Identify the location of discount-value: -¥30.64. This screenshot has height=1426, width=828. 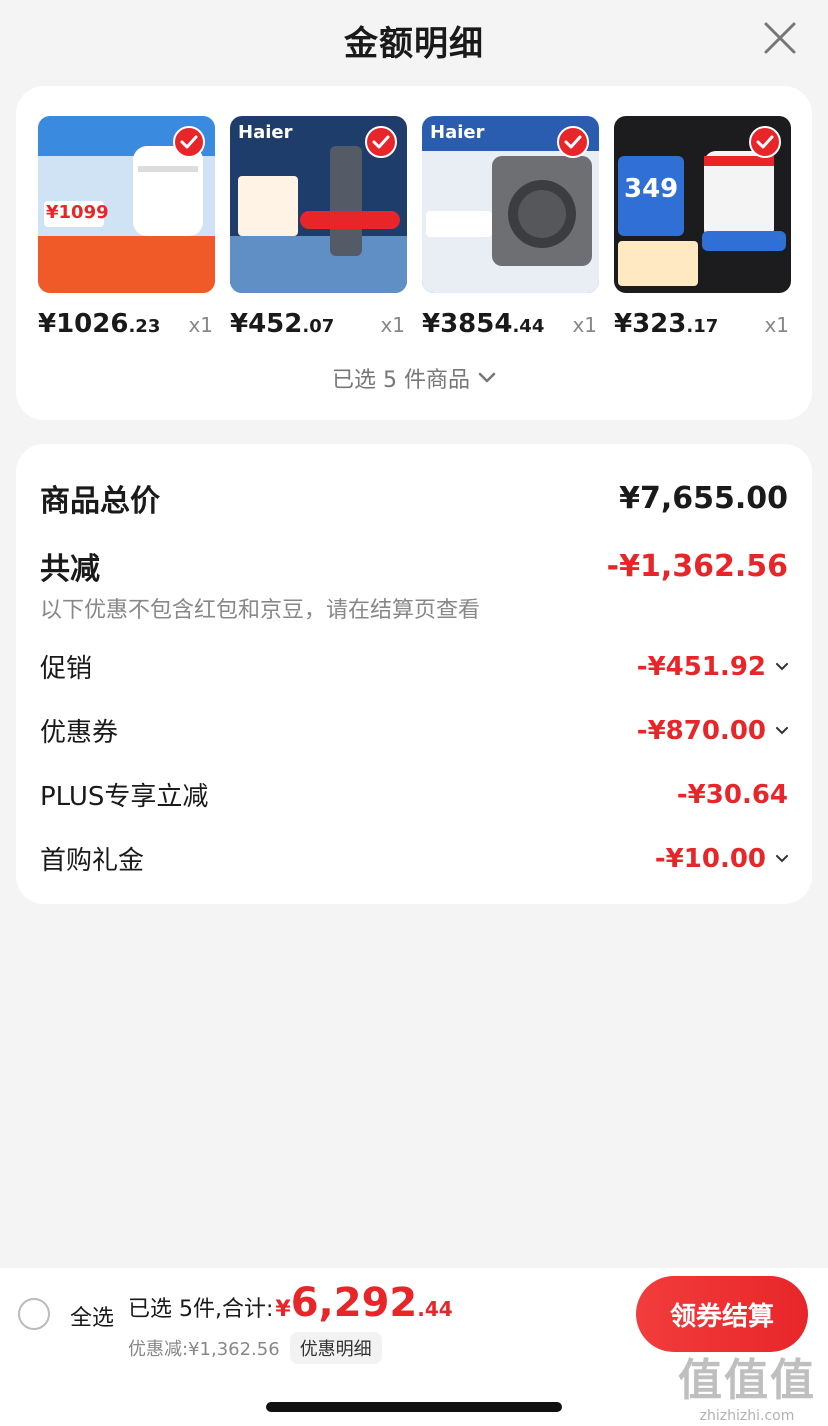
(732, 794).